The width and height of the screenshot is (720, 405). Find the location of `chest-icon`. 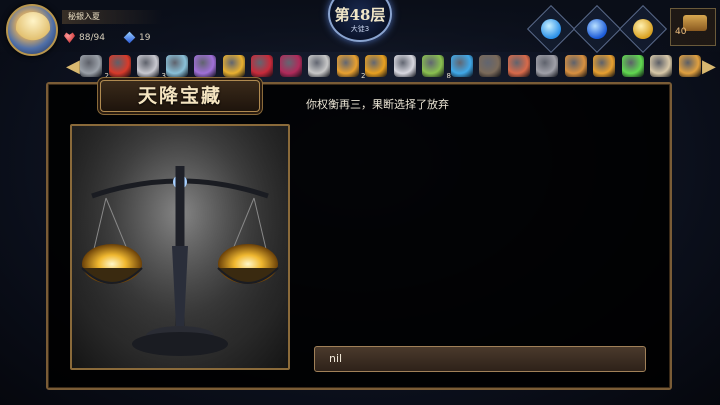

chest-icon is located at coordinates (695, 23).